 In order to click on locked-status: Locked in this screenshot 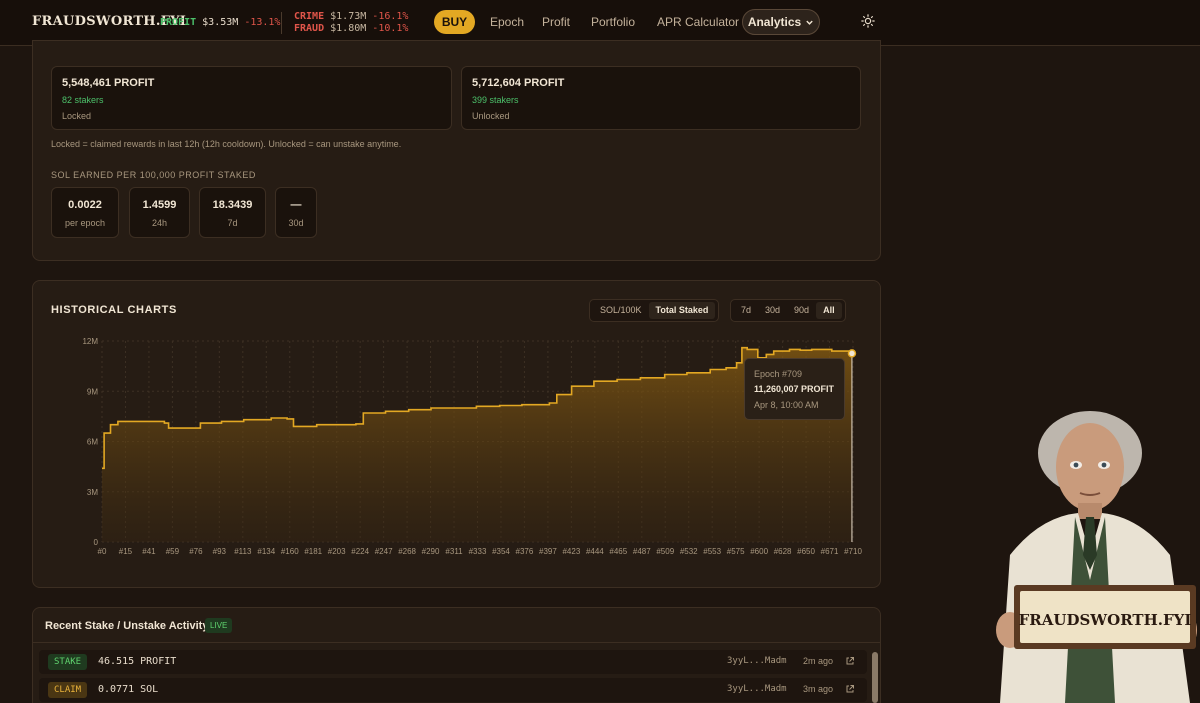, I will do `click(77, 116)`.